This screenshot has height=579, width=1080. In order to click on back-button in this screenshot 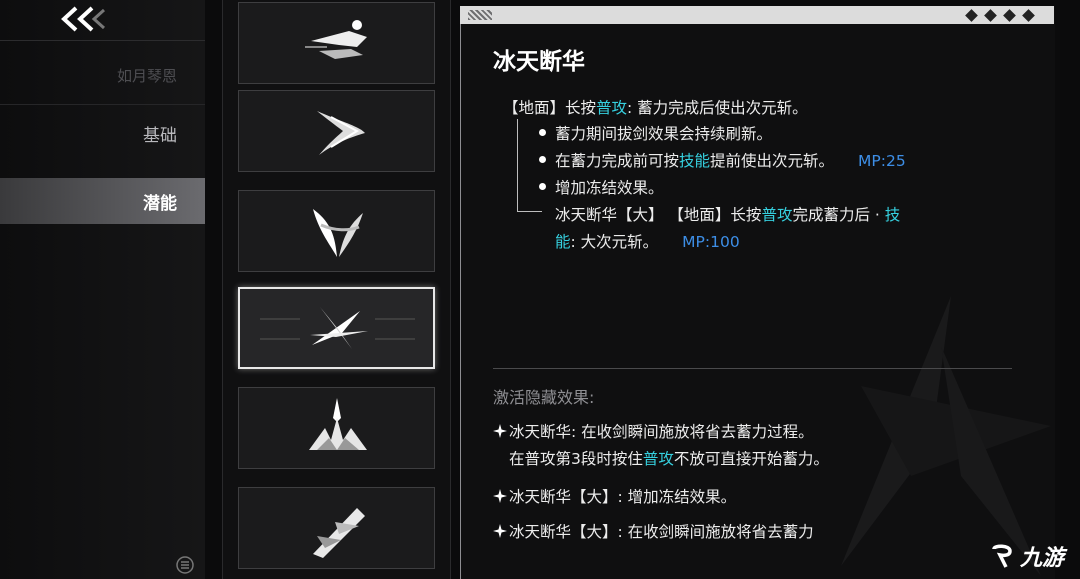, I will do `click(81, 19)`.